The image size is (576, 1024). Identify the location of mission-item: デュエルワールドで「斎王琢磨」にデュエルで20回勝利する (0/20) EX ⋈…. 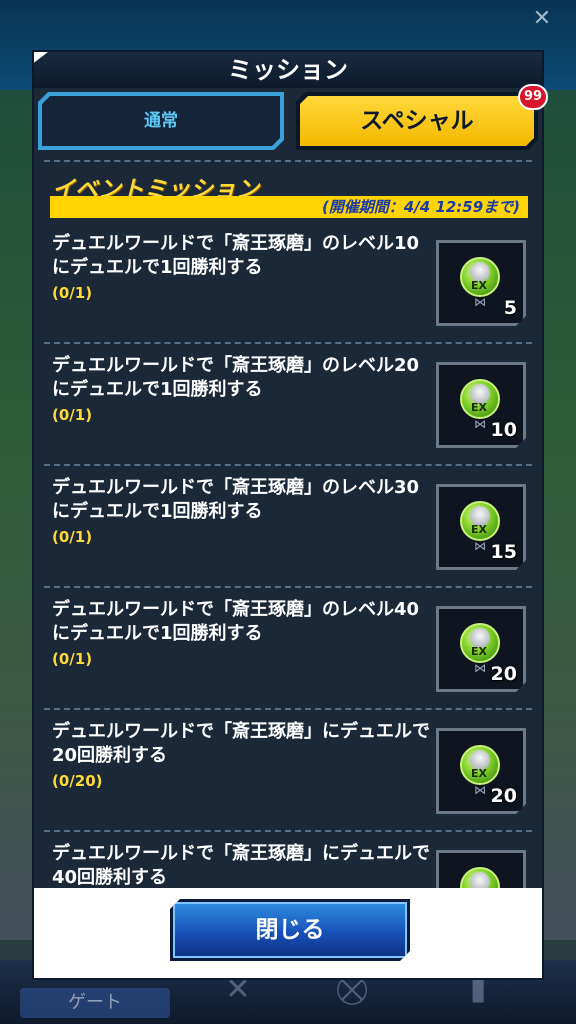
(288, 781).